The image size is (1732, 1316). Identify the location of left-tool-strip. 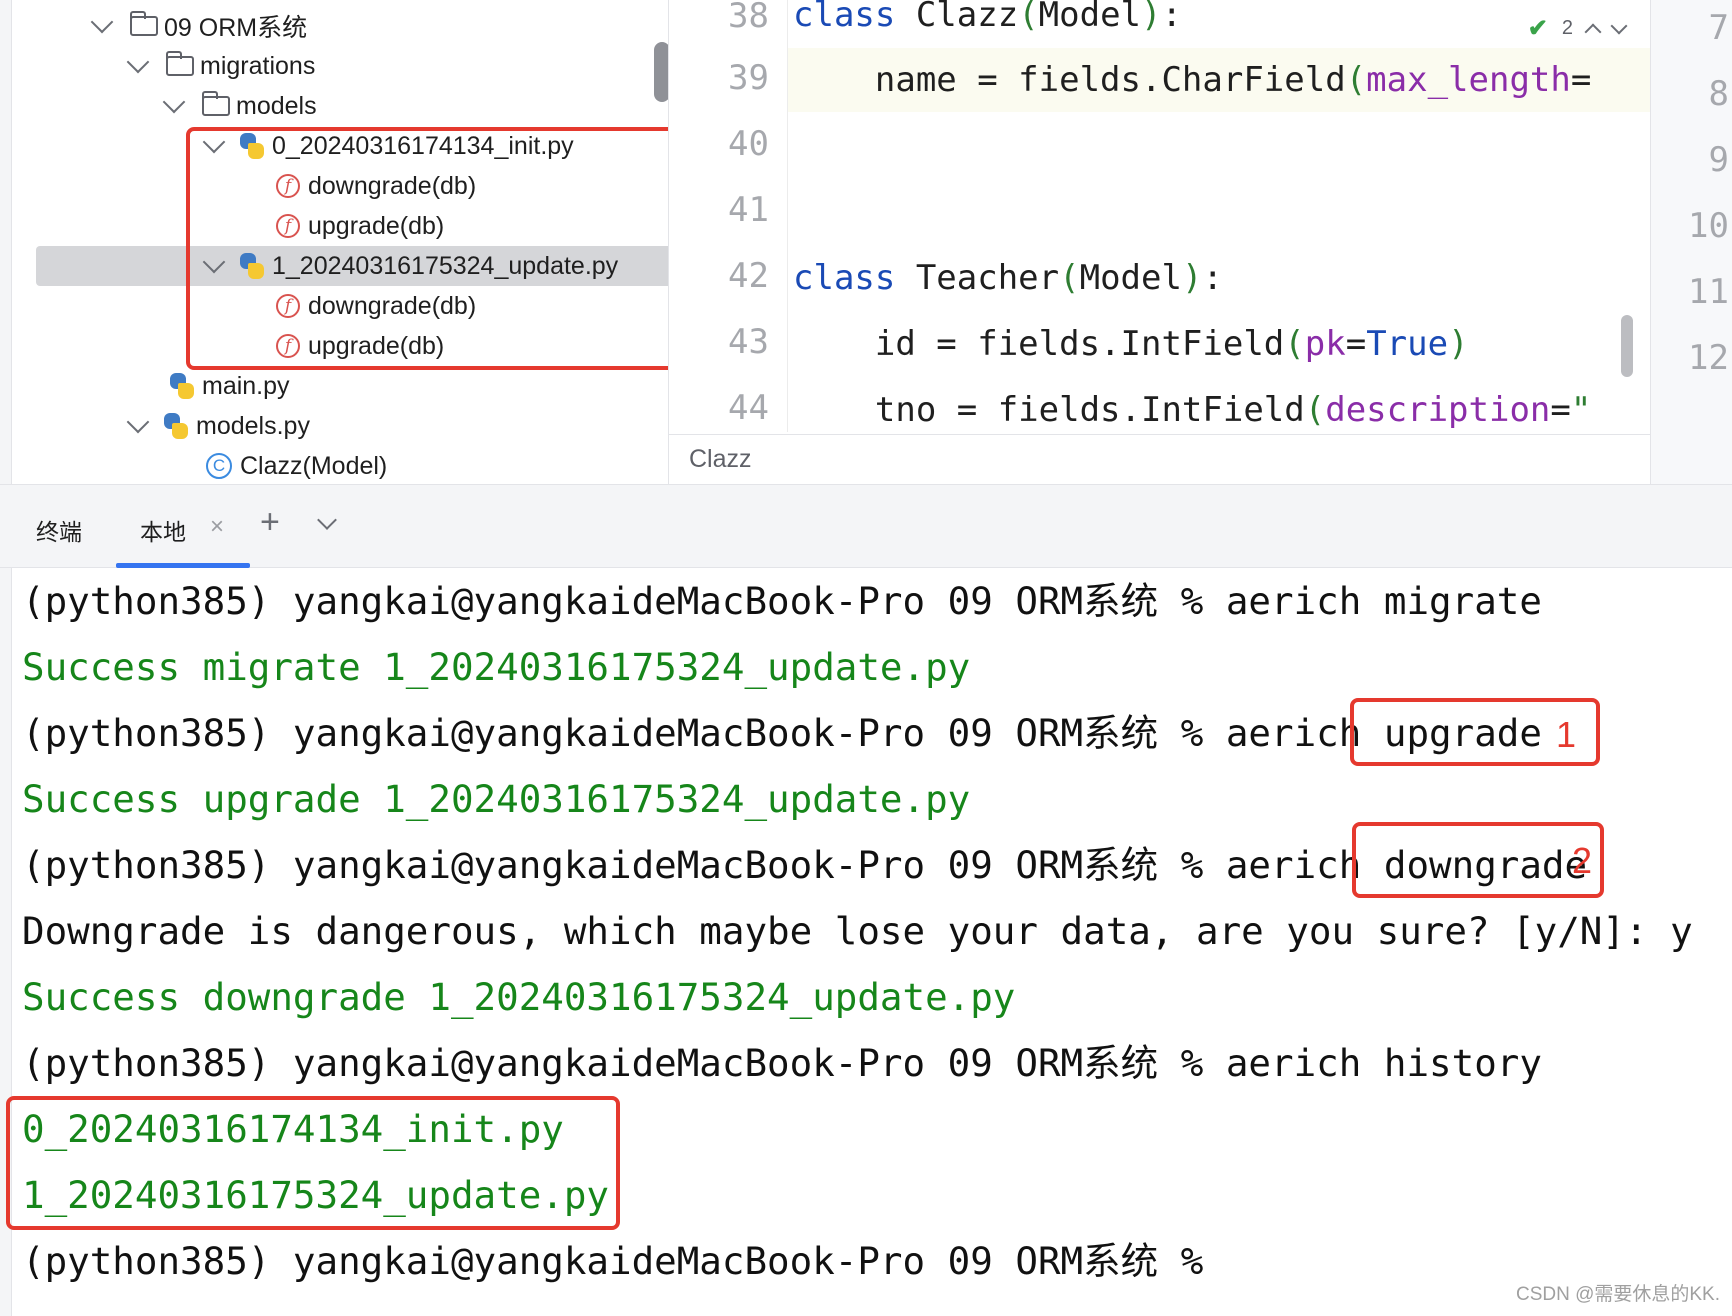
(6, 242).